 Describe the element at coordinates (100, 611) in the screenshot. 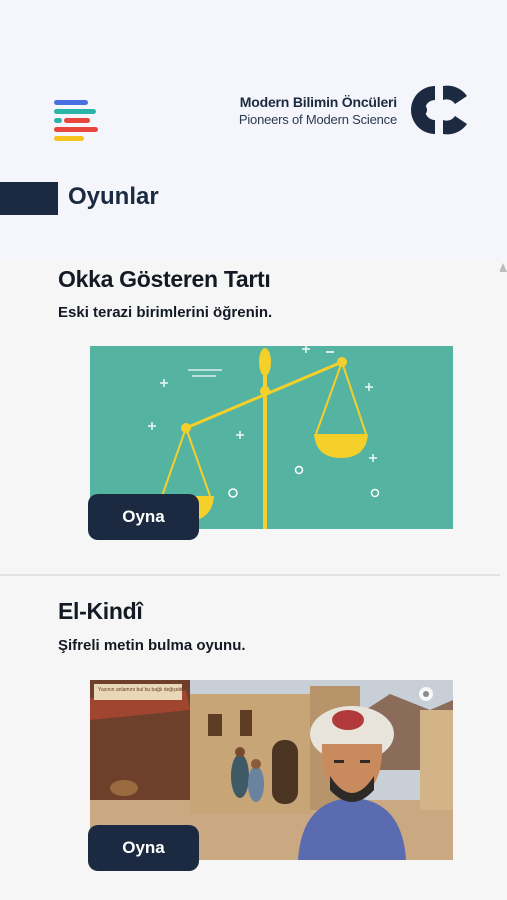

I see `game-title: El-Kindî` at that location.